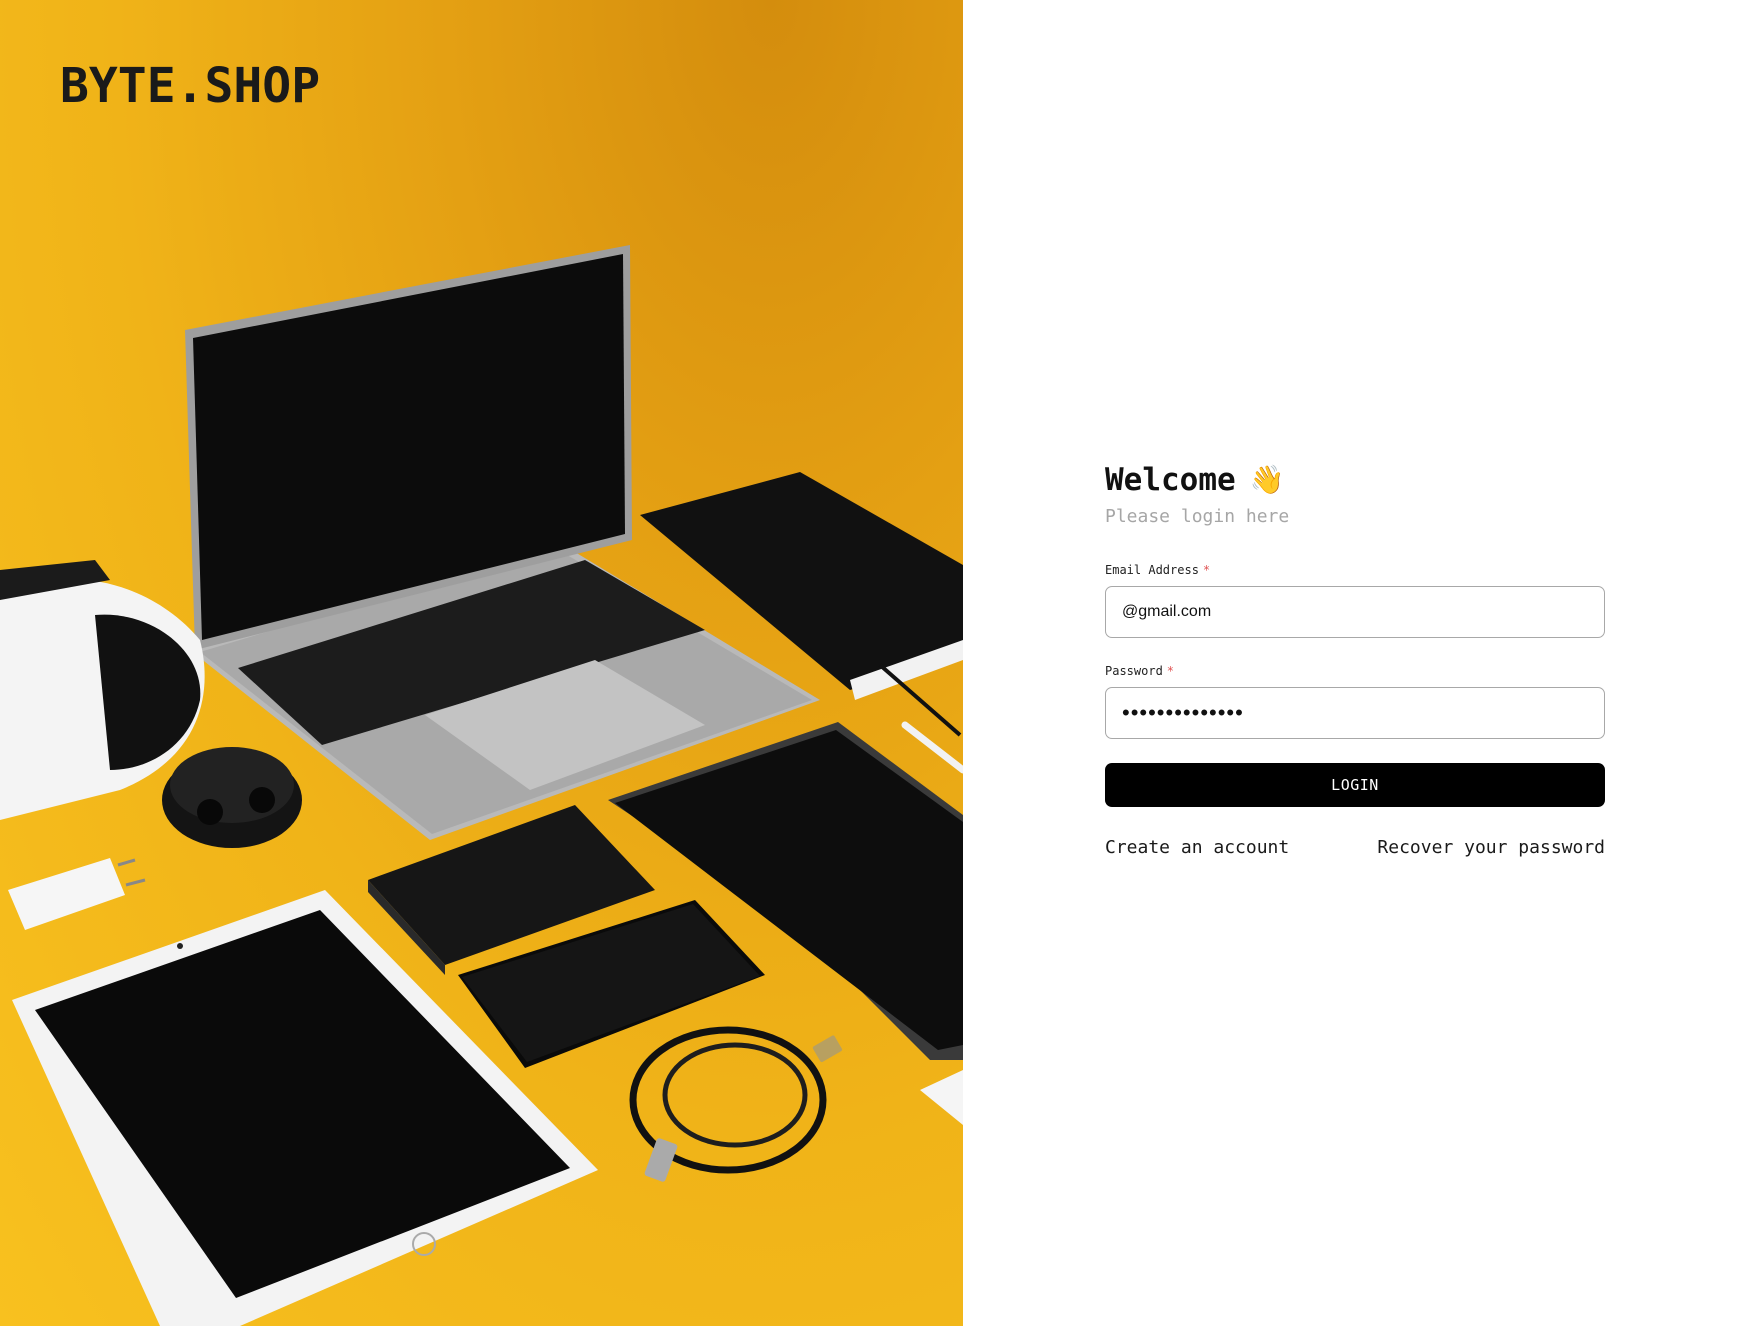  Describe the element at coordinates (1355, 570) in the screenshot. I see `email-label: Email Address *` at that location.